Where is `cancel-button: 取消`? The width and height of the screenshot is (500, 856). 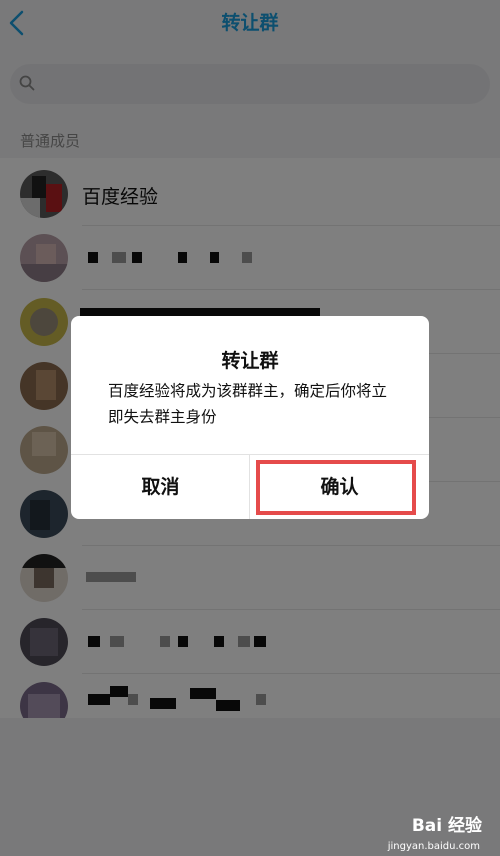
cancel-button: 取消 is located at coordinates (160, 487).